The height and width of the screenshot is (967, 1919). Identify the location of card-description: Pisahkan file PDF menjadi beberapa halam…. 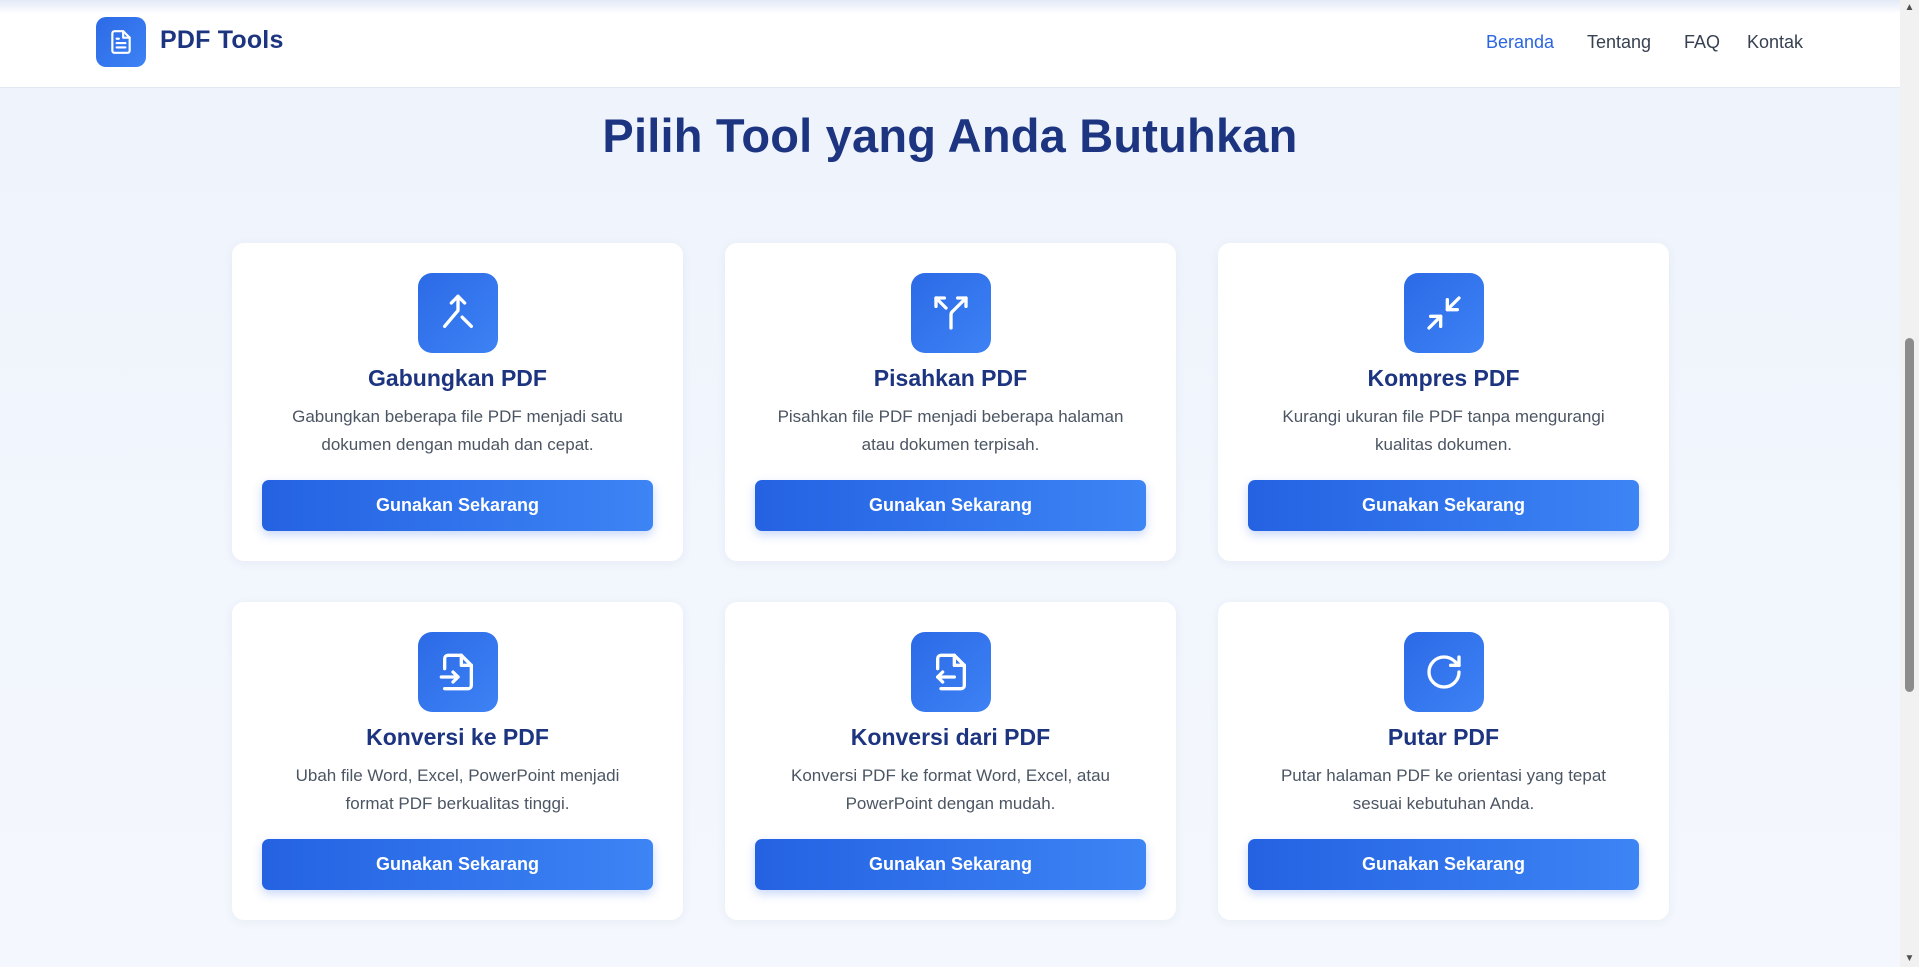
(950, 431).